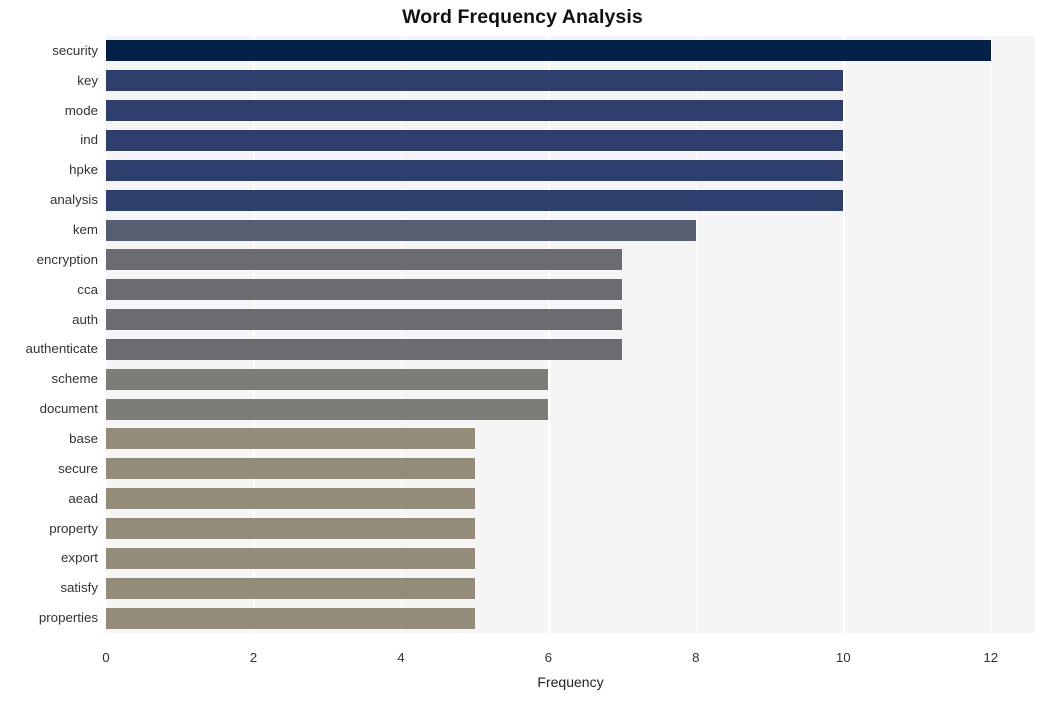 The image size is (1045, 701). I want to click on y-axis-tick-label: secure, so click(78, 468).